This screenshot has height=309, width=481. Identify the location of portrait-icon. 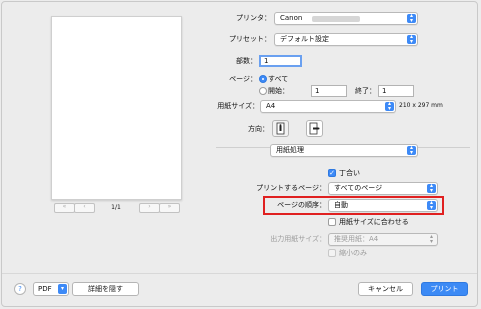
(280, 128).